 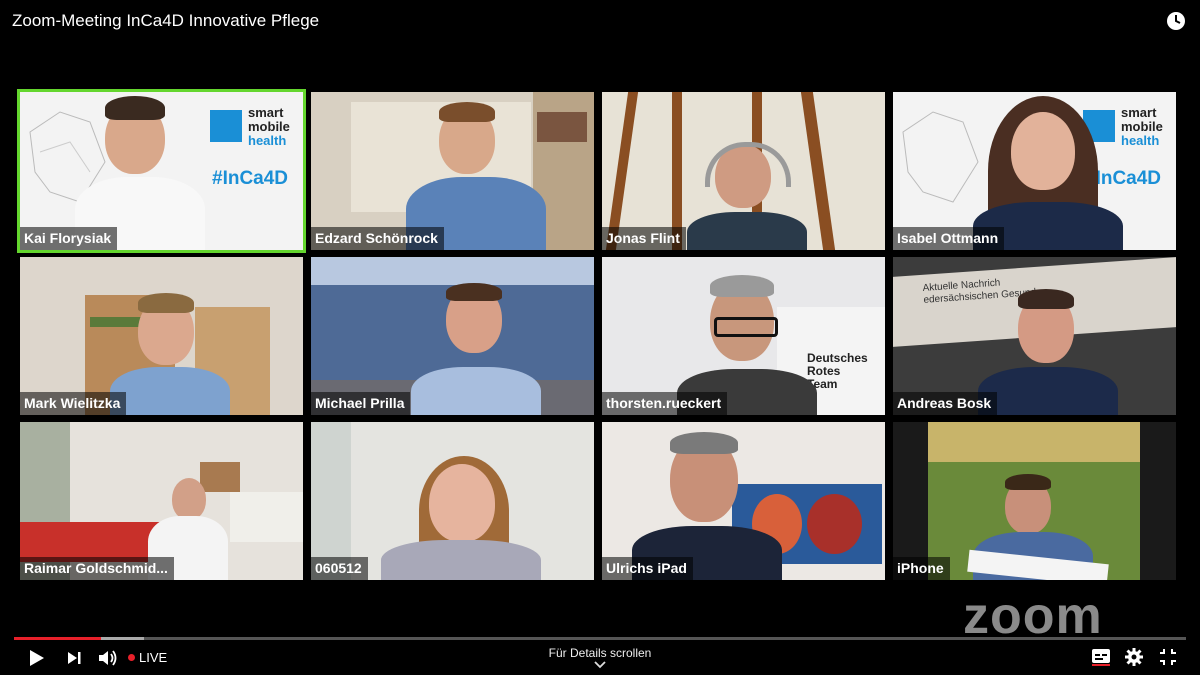 What do you see at coordinates (361, 403) in the screenshot?
I see `participant-name: Michael Prilla` at bounding box center [361, 403].